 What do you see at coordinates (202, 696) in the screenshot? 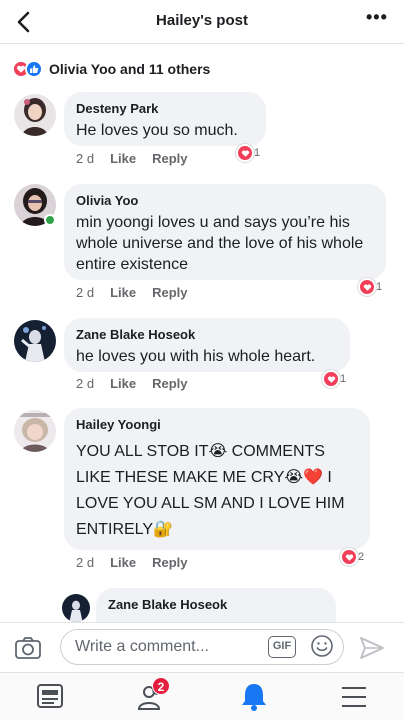
I see `bottom-nav: 2` at bounding box center [202, 696].